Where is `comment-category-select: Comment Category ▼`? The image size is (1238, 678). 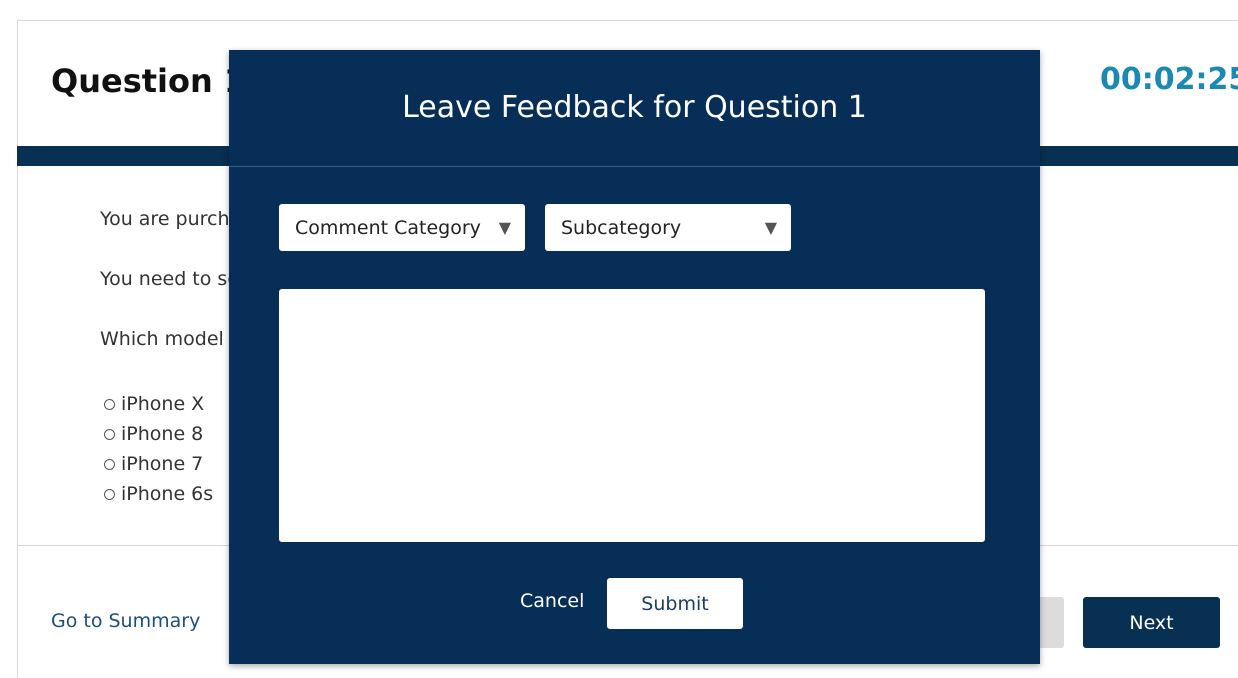
comment-category-select: Comment Category ▼ is located at coordinates (402, 227).